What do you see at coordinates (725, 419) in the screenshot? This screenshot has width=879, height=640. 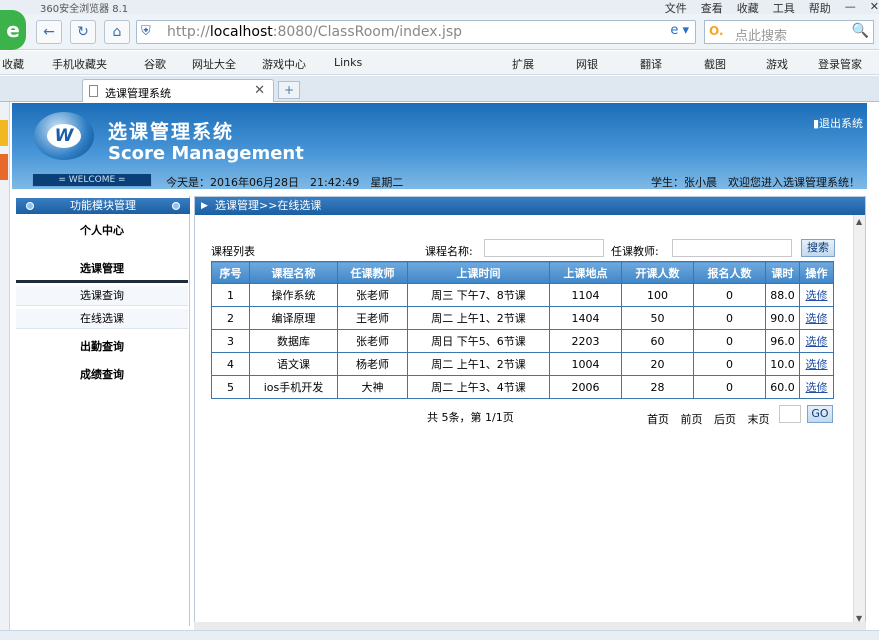 I see `next-page-link: 后页` at bounding box center [725, 419].